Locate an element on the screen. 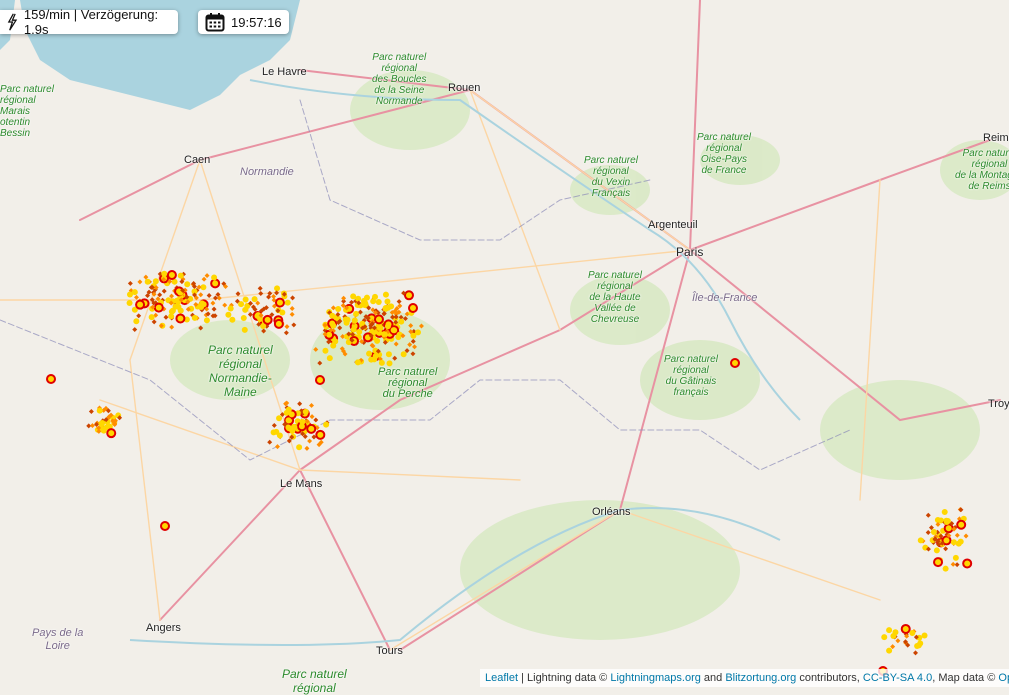 The width and height of the screenshot is (1009, 695). park-label-vexin: Parc naturel régional du Vexin Français is located at coordinates (611, 177).